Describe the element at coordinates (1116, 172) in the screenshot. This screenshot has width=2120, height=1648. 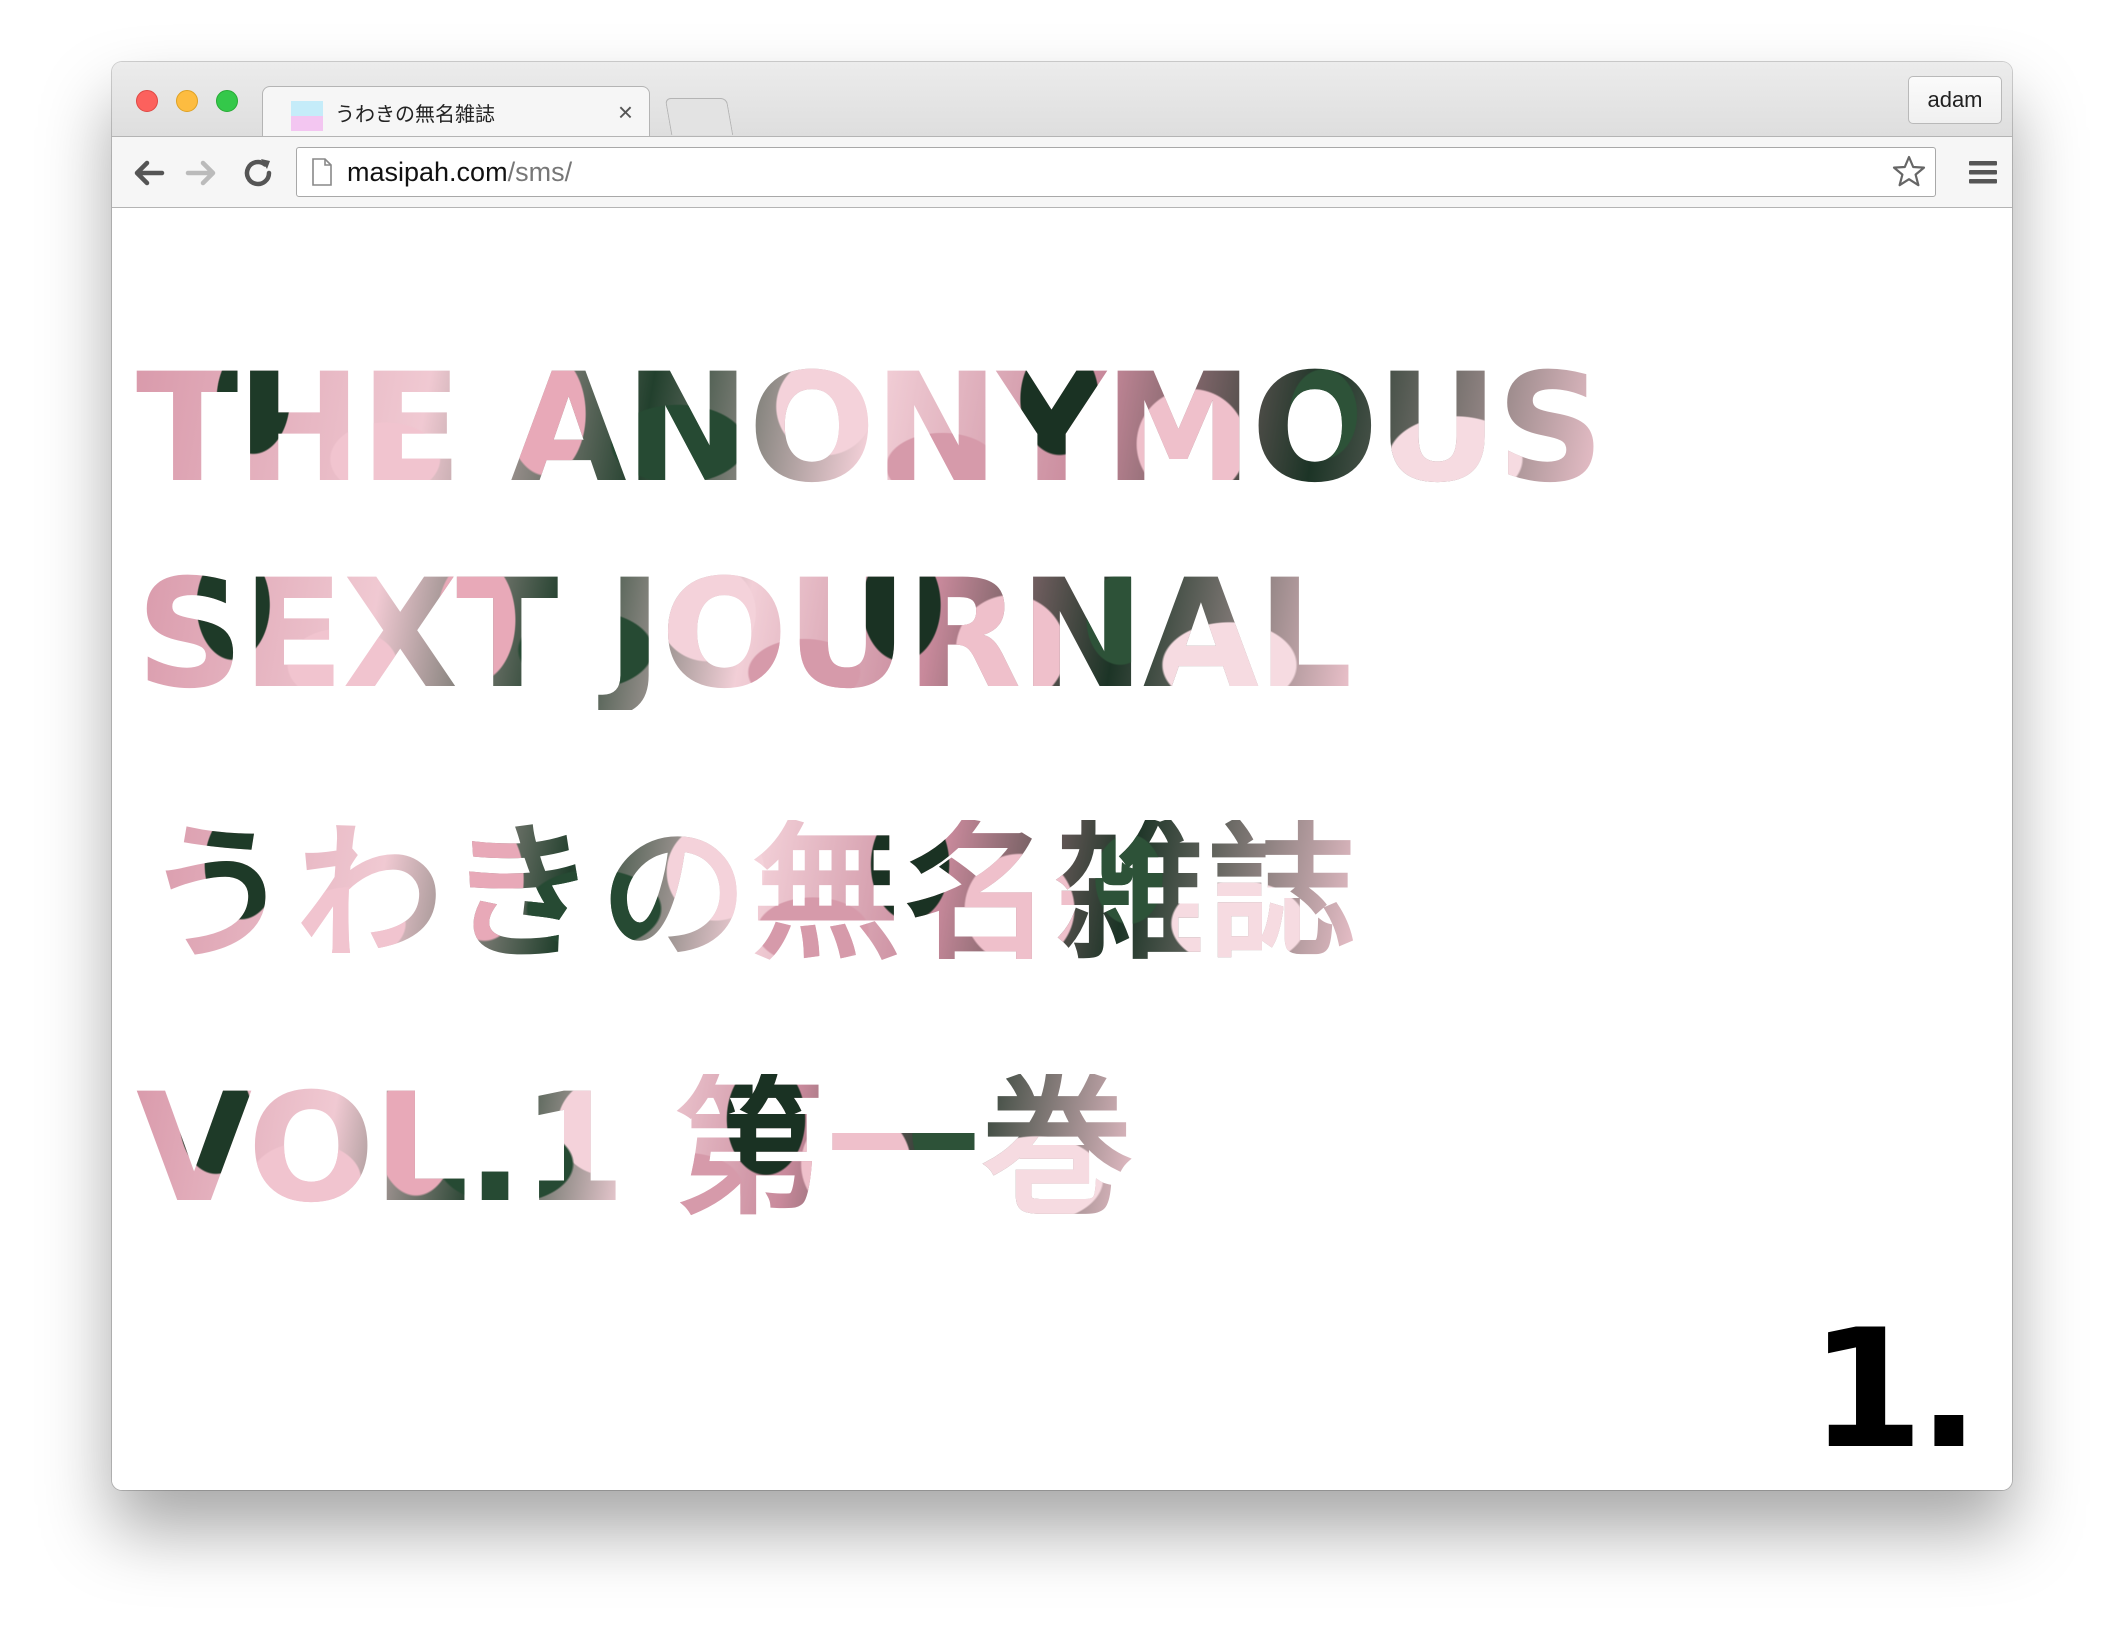
I see `address-bar: masipah.com/sms/` at that location.